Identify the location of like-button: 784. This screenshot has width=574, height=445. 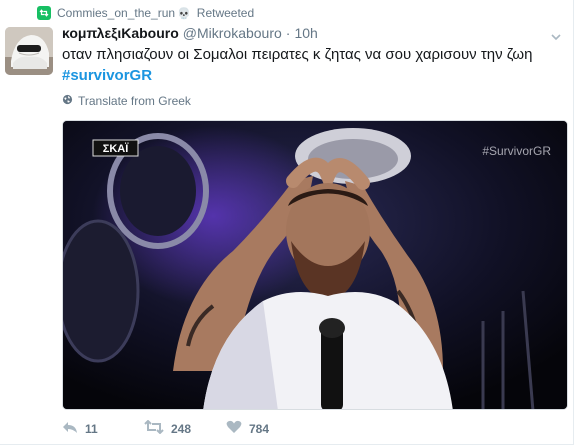
(267, 428).